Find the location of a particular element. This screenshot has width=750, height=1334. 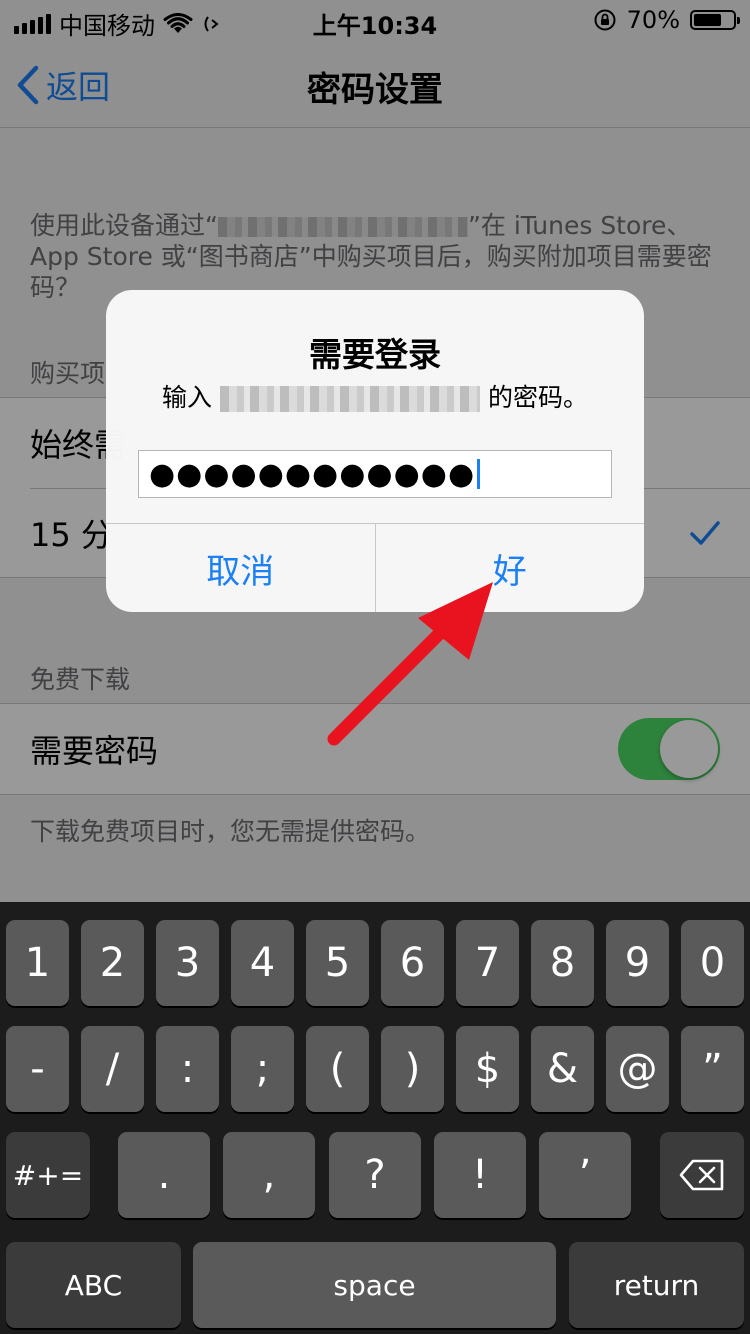

backspace-icon is located at coordinates (701, 1175).